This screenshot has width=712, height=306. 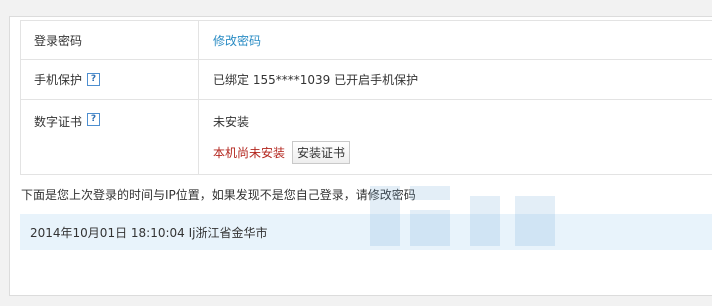 I want to click on row-login-password: 登录密码 修改密码, so click(x=366, y=40).